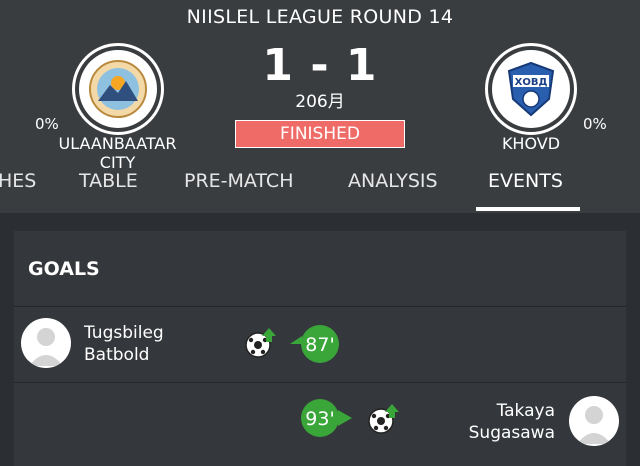 This screenshot has width=640, height=466. What do you see at coordinates (124, 333) in the screenshot?
I see `goal-scorer-name-line1: Tugsbileg` at bounding box center [124, 333].